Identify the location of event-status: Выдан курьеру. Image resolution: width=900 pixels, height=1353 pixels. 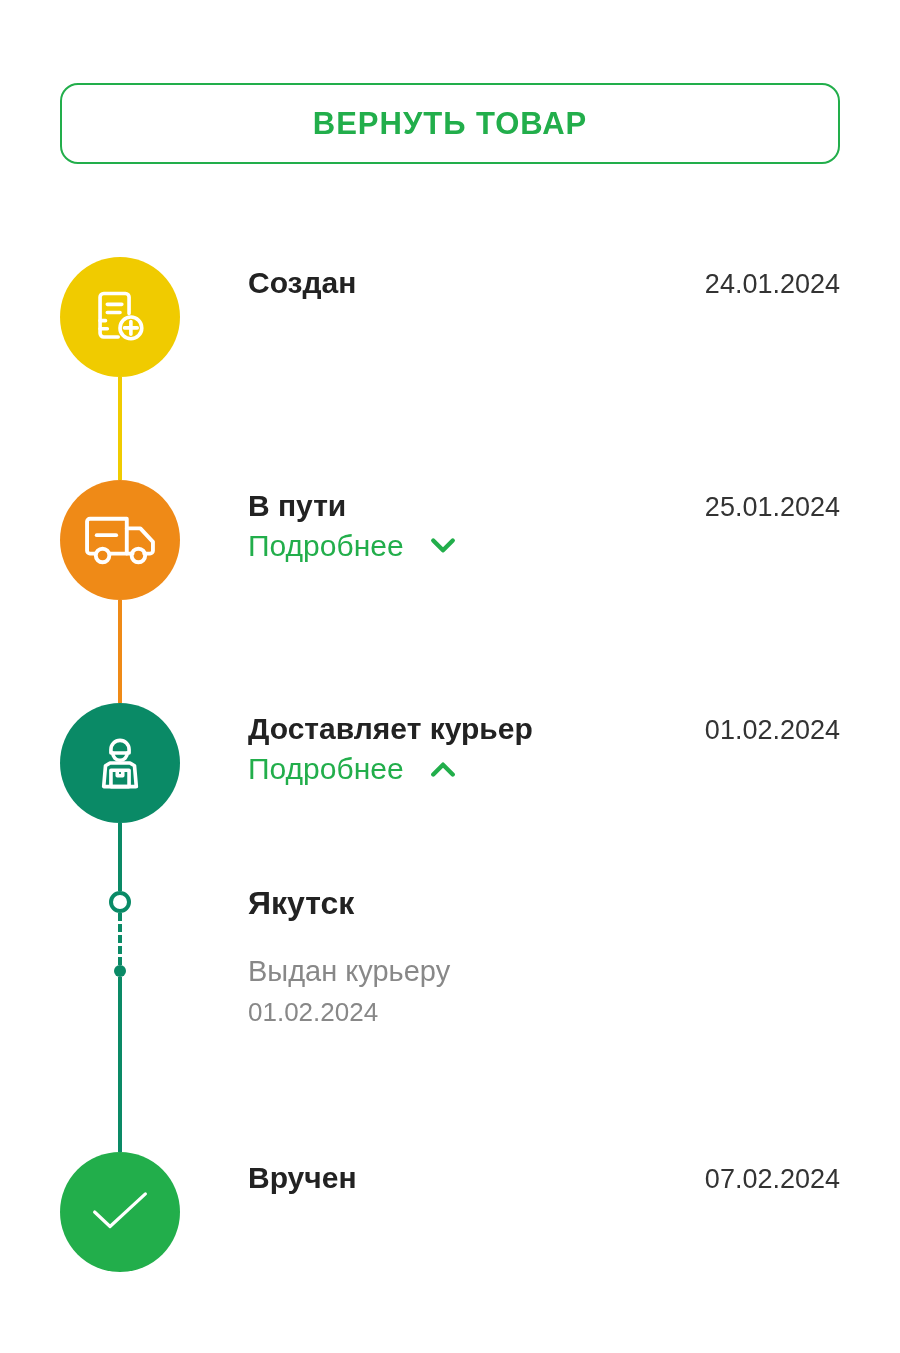
(349, 971).